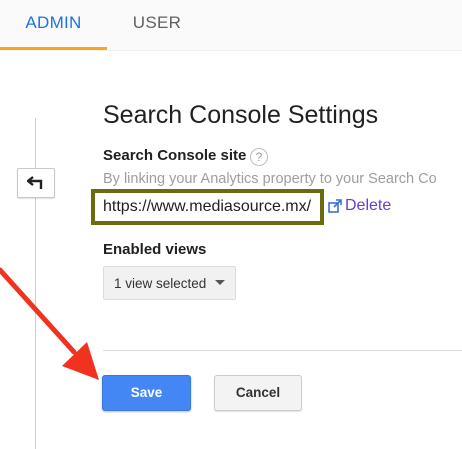  What do you see at coordinates (282, 350) in the screenshot?
I see `section-divider` at bounding box center [282, 350].